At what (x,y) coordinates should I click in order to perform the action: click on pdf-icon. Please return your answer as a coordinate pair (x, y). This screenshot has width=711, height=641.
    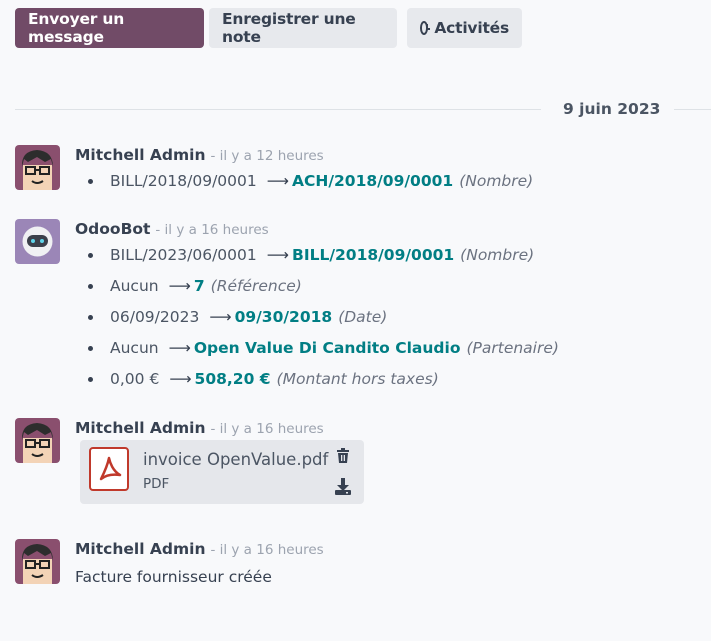
    Looking at the image, I should click on (109, 469).